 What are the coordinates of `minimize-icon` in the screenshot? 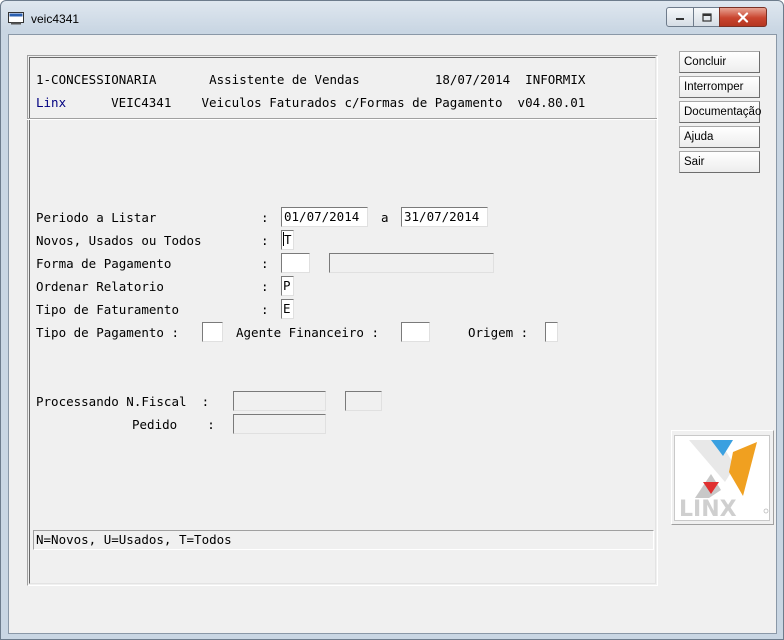 It's located at (680, 19).